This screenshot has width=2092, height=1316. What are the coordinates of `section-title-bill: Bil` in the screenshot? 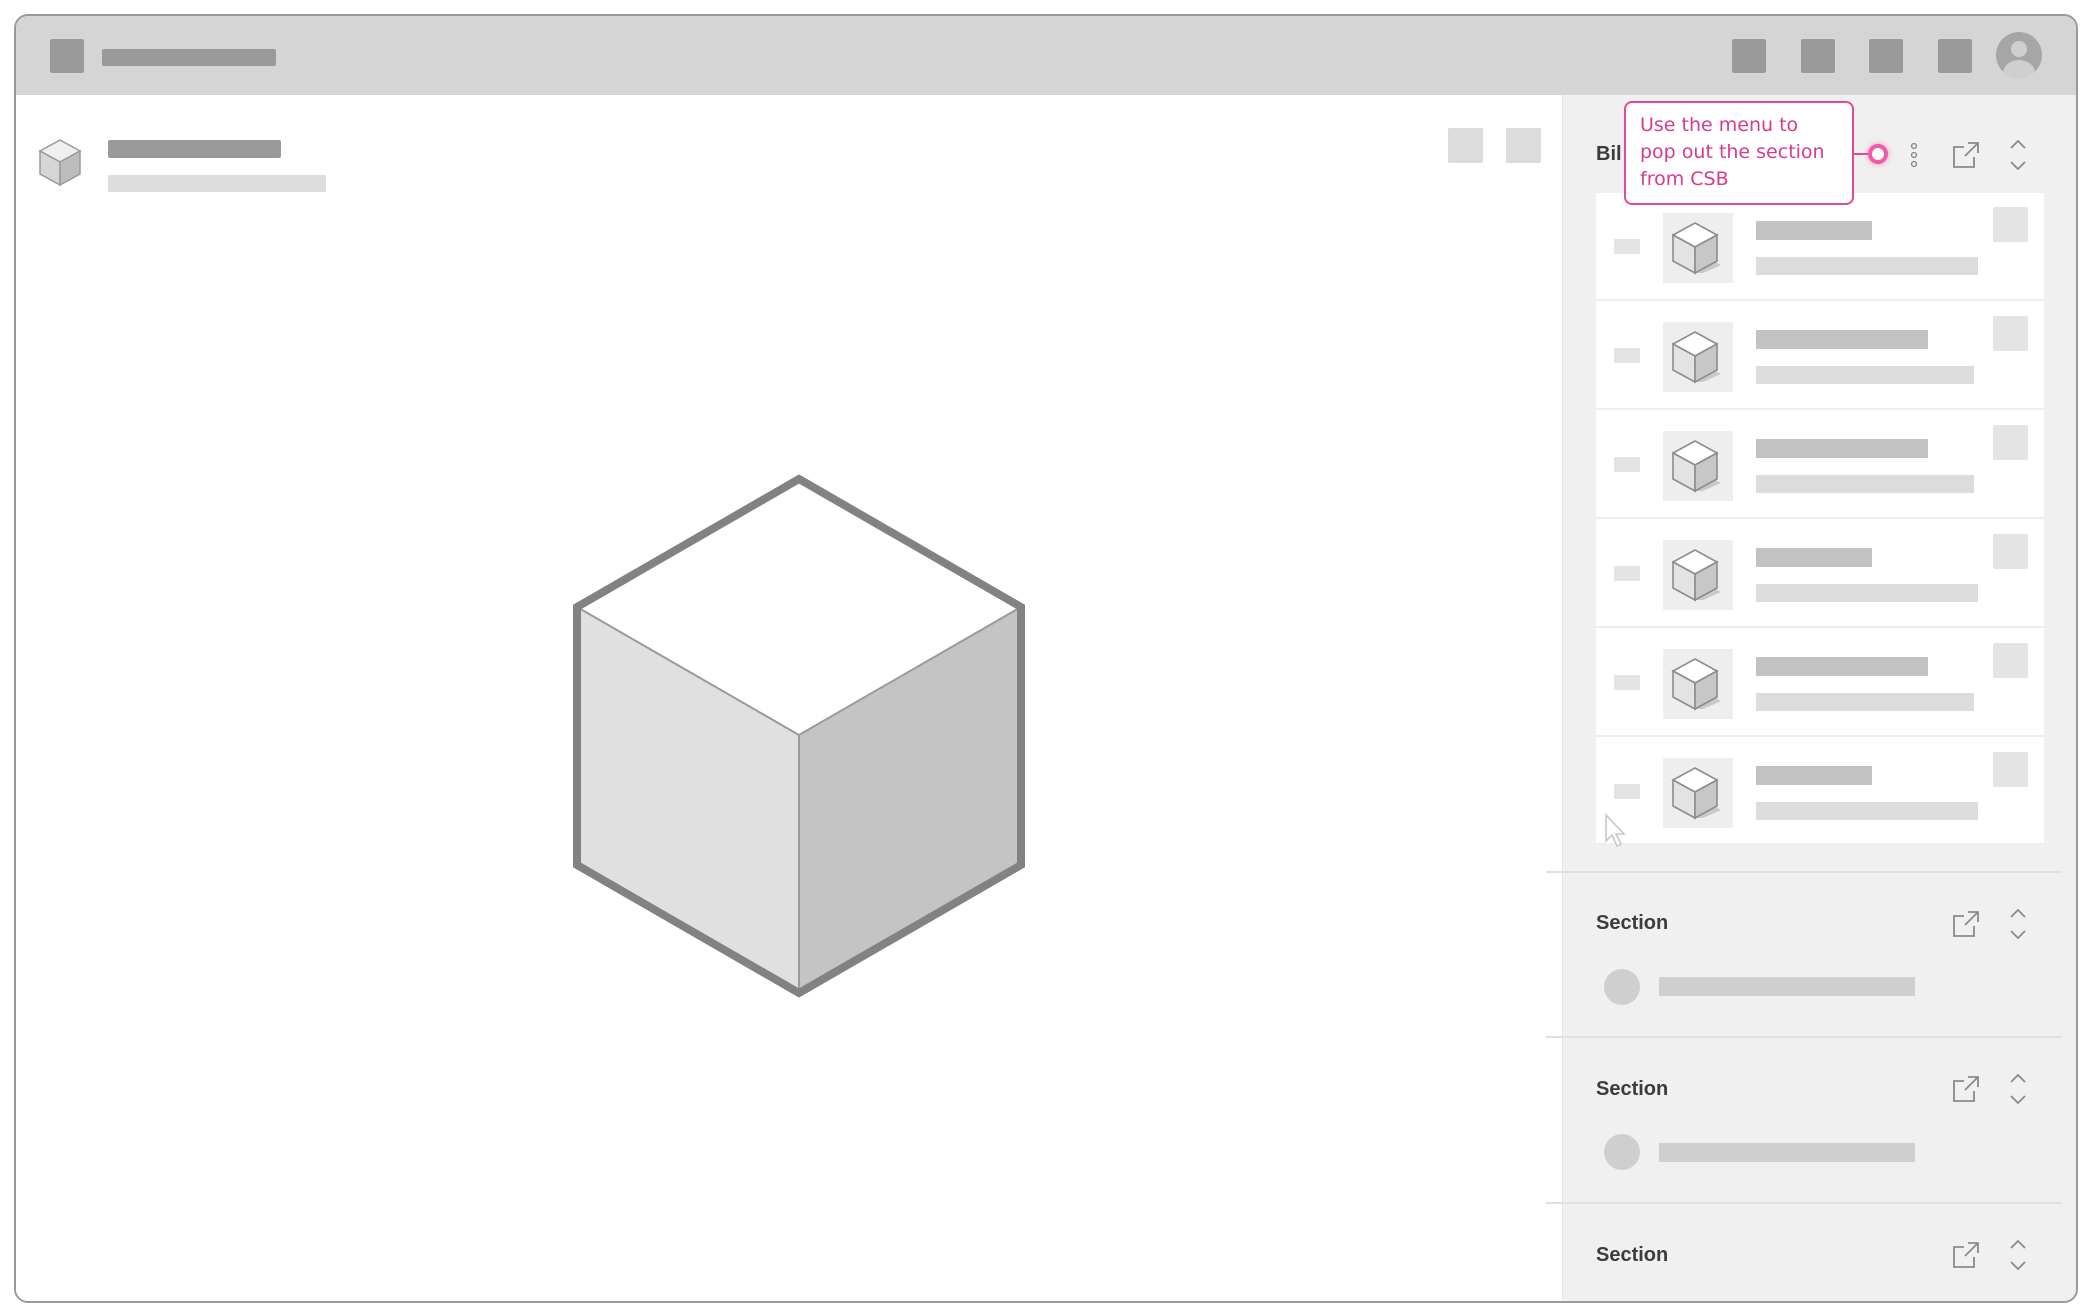 It's located at (1609, 154).